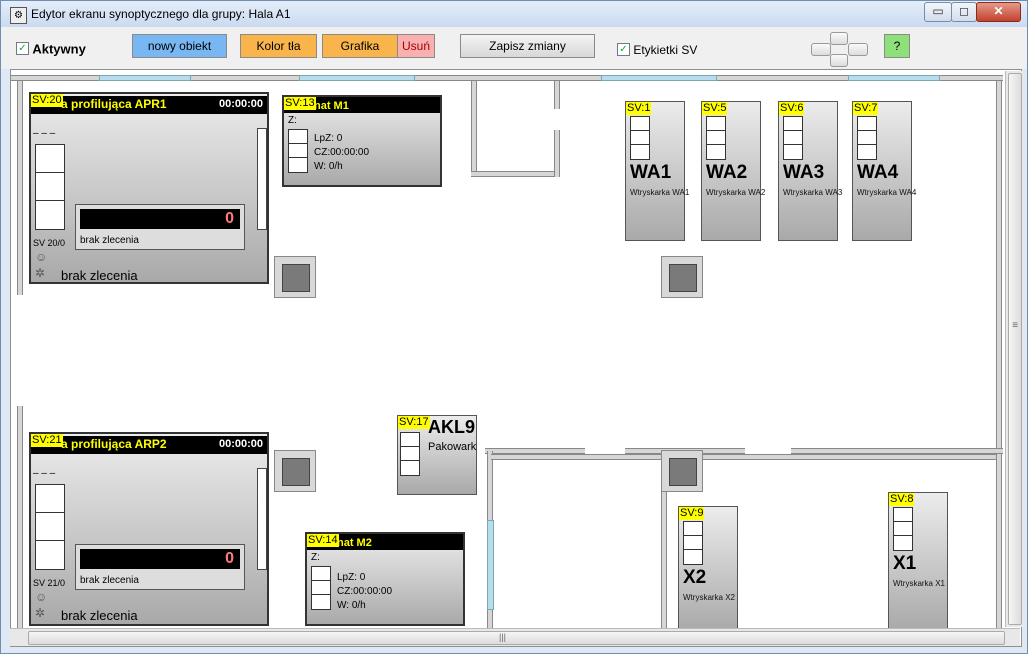  What do you see at coordinates (660, 192) in the screenshot?
I see `machine-desc: Wtryskarka WA1` at bounding box center [660, 192].